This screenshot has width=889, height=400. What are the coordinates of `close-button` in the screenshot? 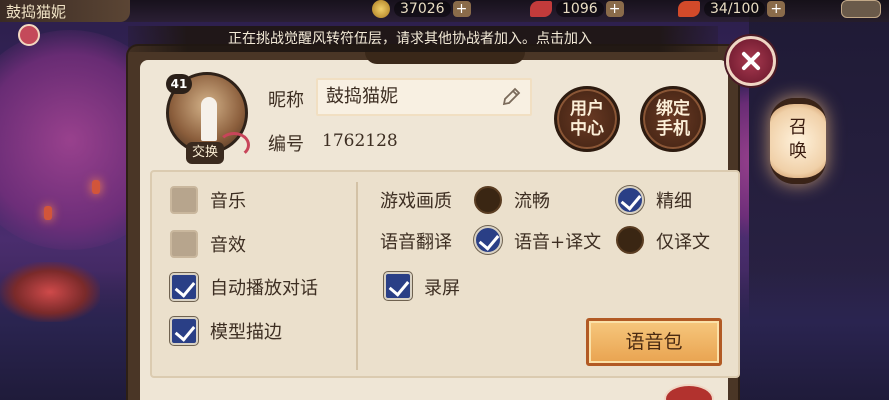 It's located at (751, 61).